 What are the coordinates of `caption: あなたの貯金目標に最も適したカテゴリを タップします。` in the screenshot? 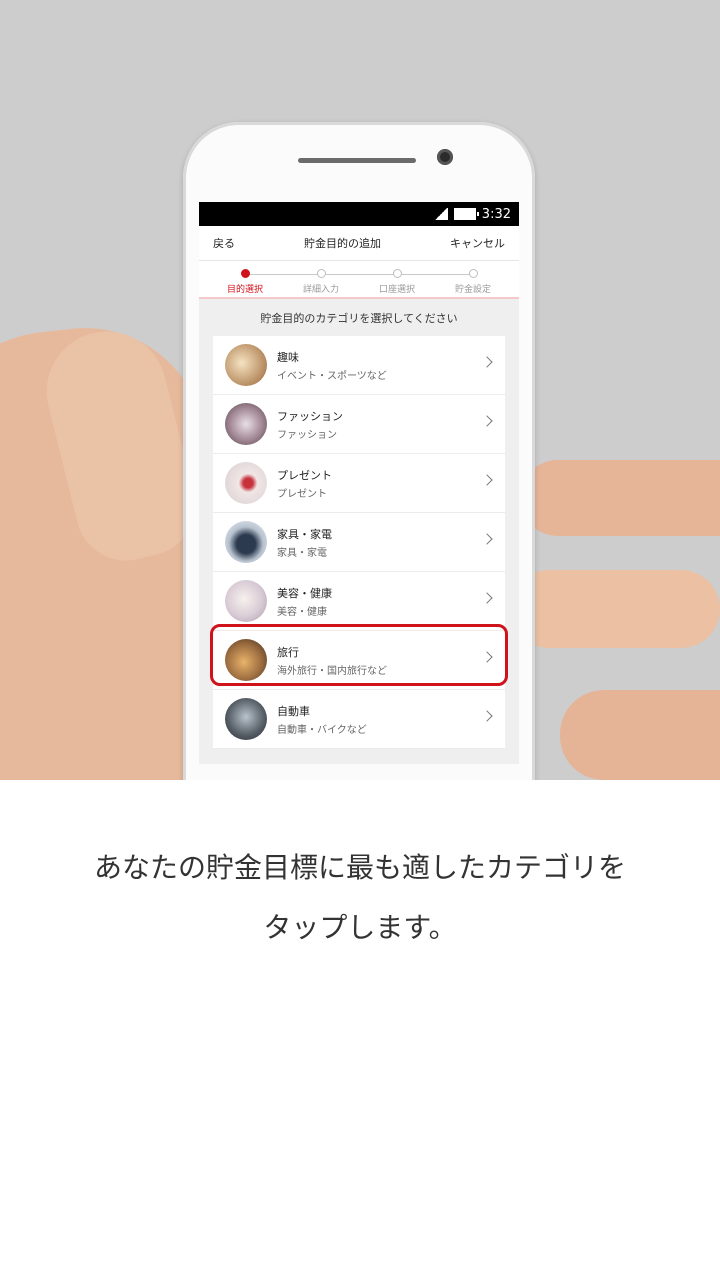 It's located at (360, 898).